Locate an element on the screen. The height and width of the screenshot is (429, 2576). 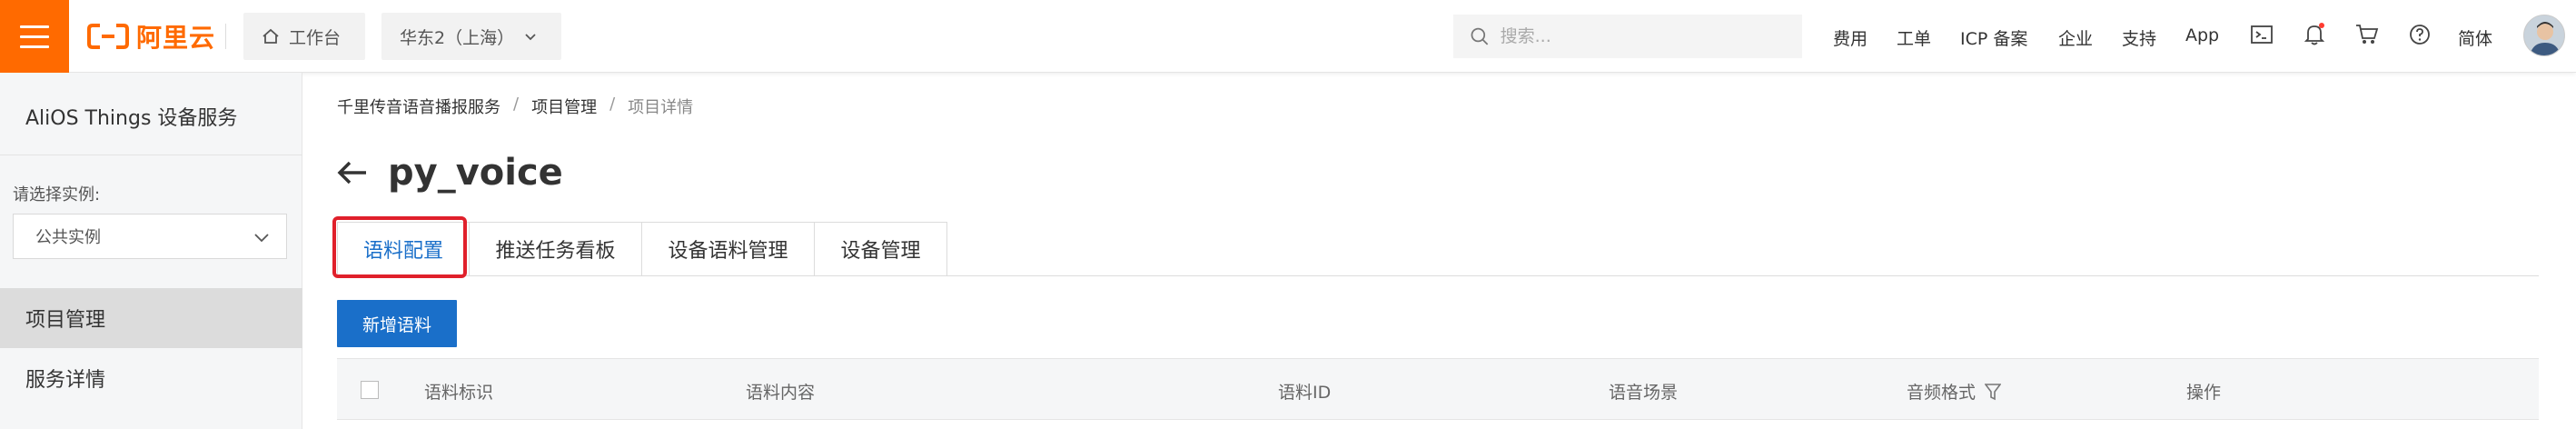
column-header-corpus-id: 语料ID is located at coordinates (1305, 393).